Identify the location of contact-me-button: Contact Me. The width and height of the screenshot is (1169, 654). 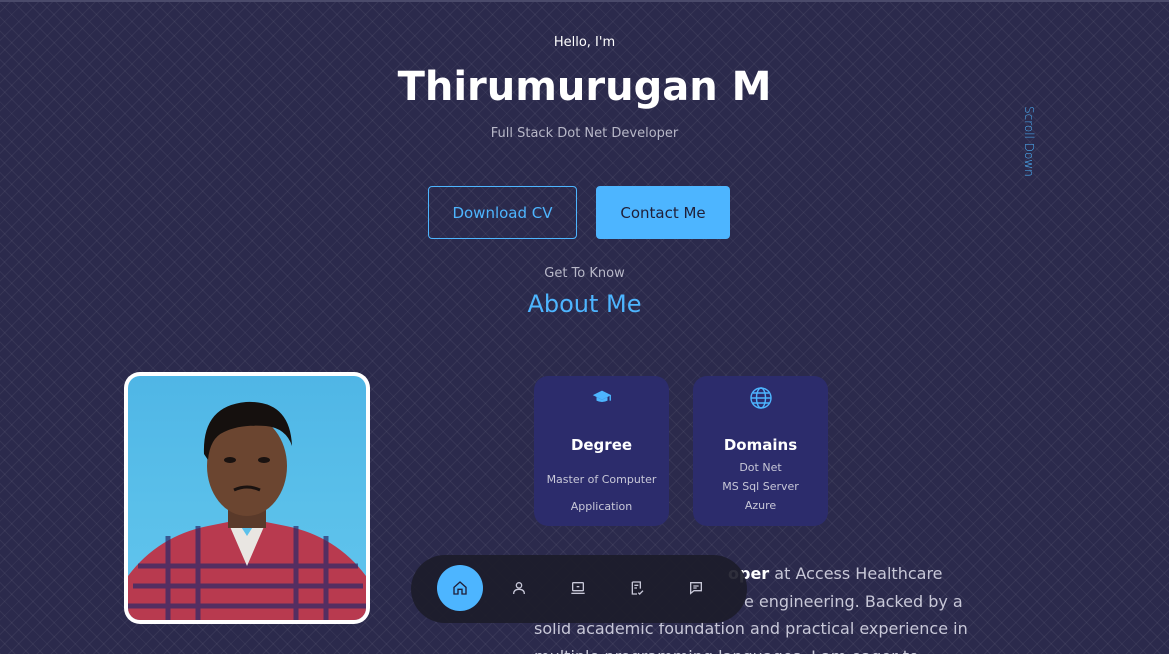
(663, 212).